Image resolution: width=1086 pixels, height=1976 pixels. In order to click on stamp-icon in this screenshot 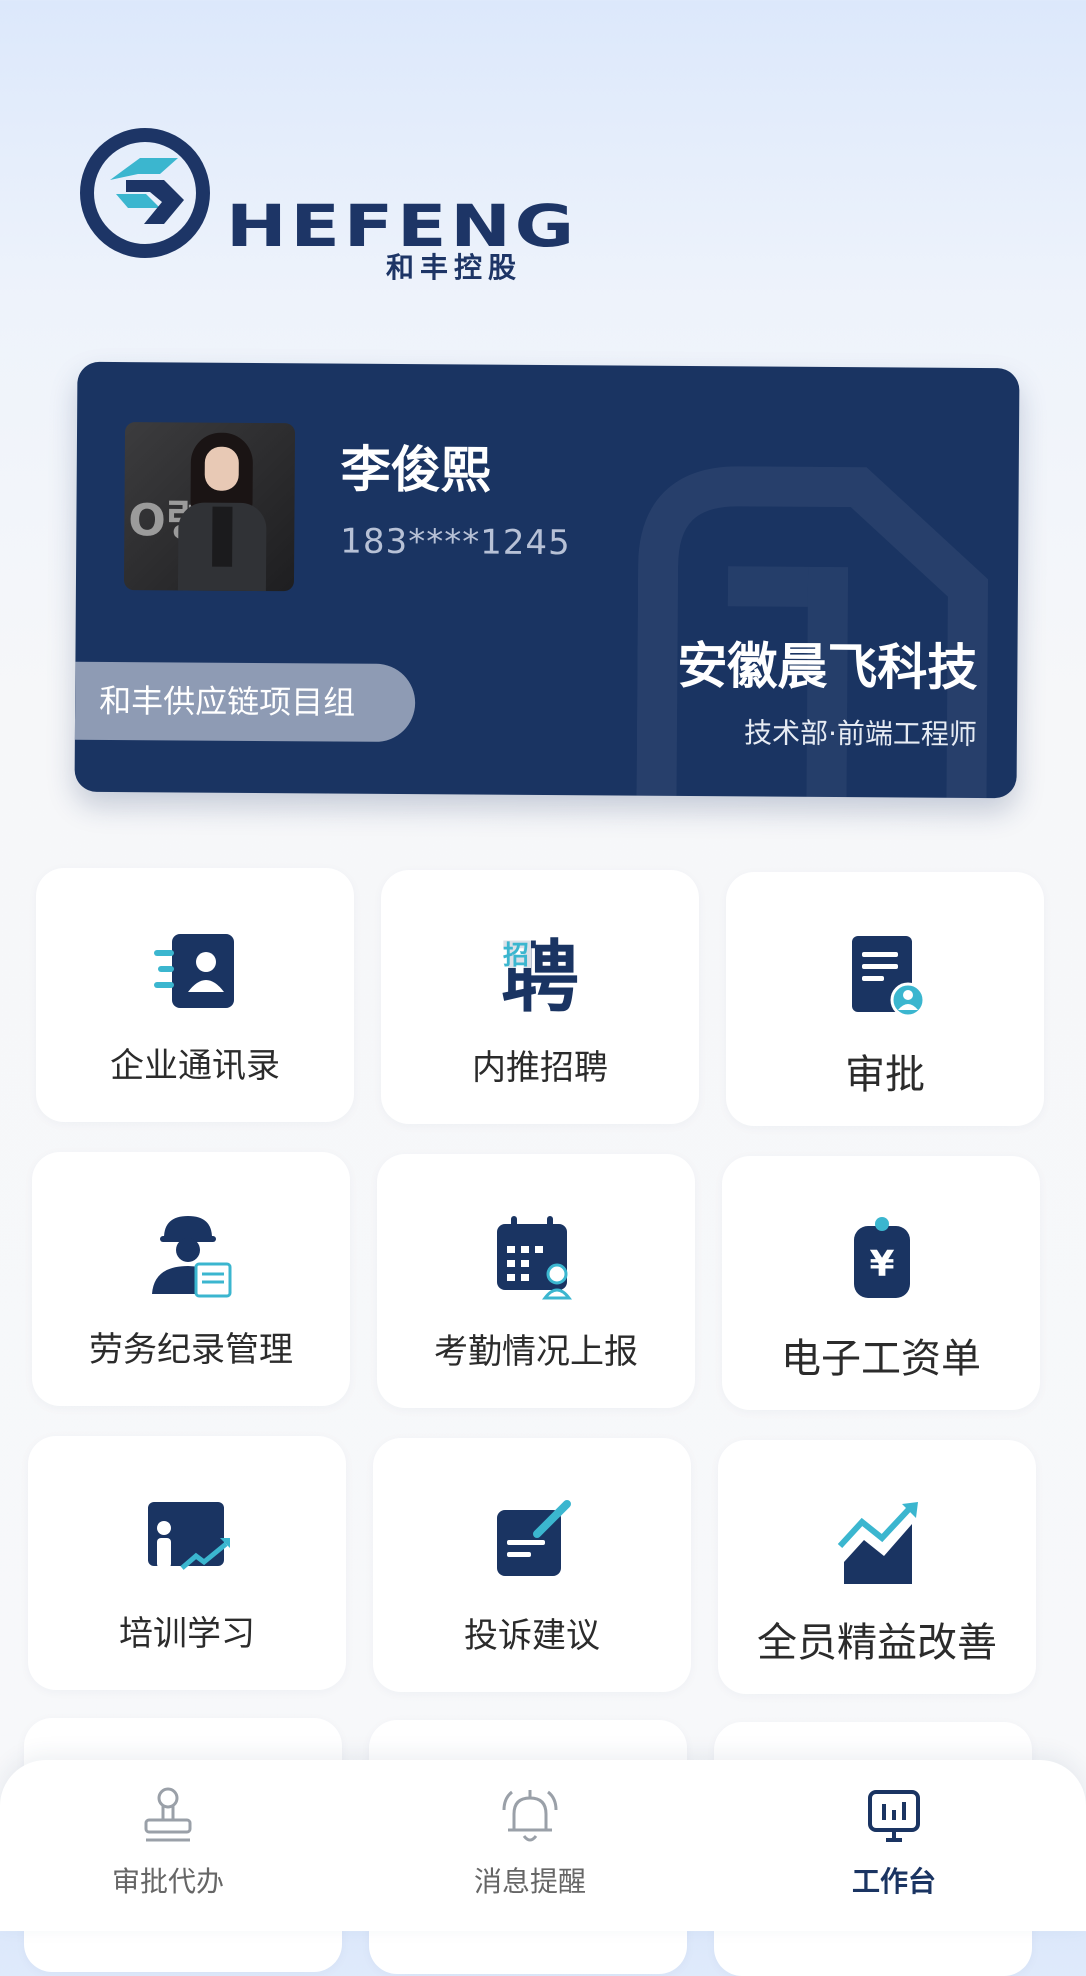, I will do `click(168, 1814)`.